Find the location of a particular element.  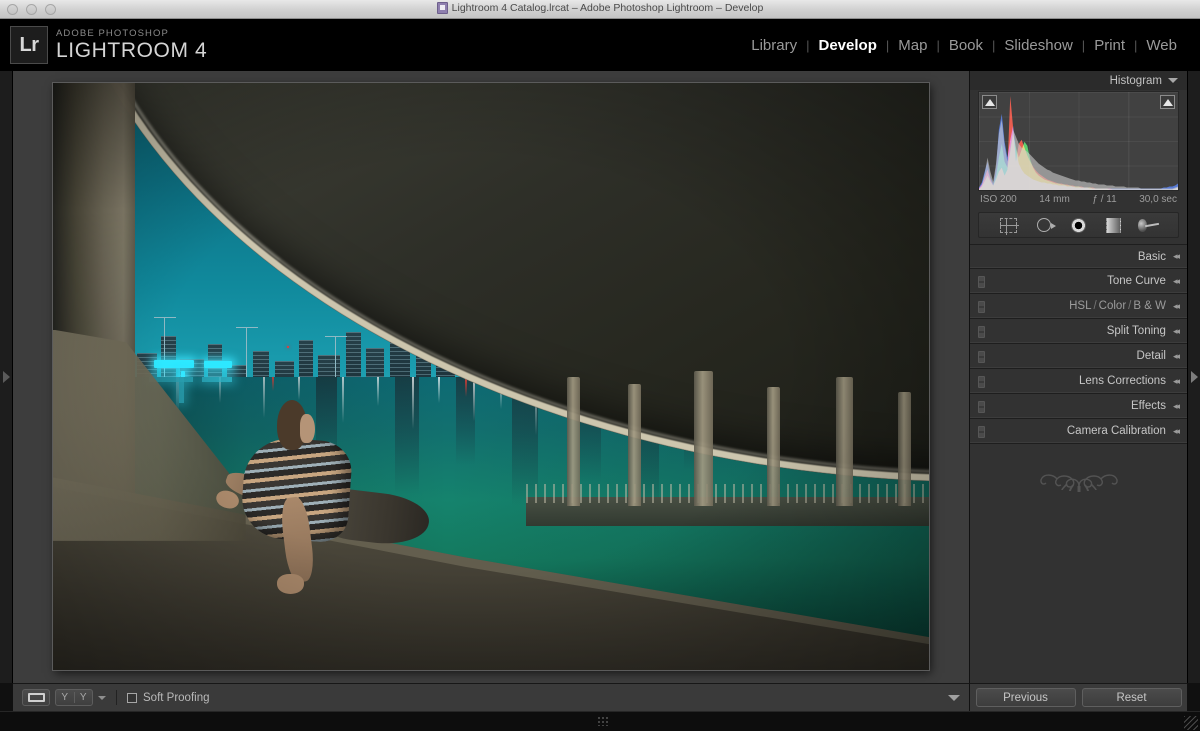

red-eye-icon is located at coordinates (1078, 225).